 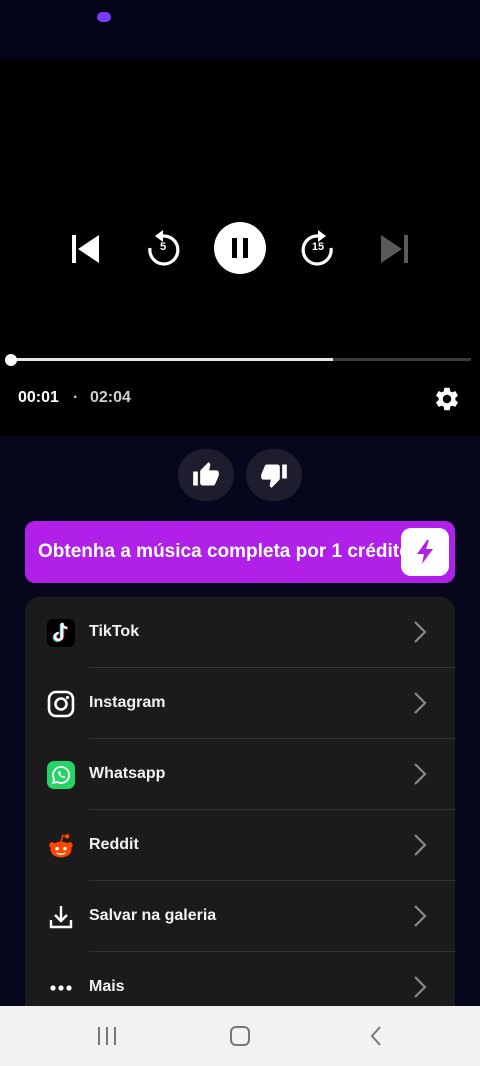 I want to click on tiktok-icon, so click(x=61, y=633).